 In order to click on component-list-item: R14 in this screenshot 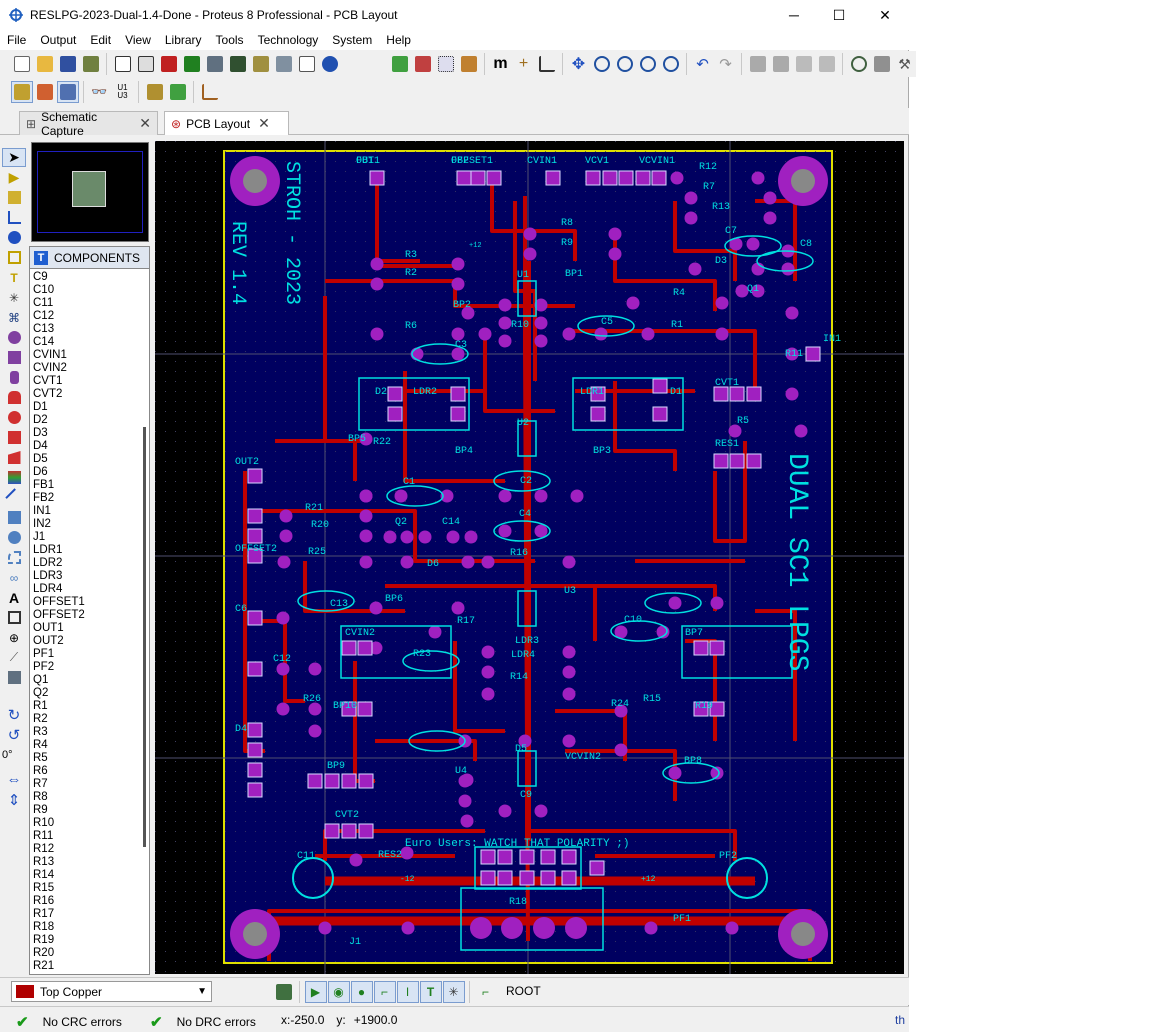, I will do `click(85, 875)`.